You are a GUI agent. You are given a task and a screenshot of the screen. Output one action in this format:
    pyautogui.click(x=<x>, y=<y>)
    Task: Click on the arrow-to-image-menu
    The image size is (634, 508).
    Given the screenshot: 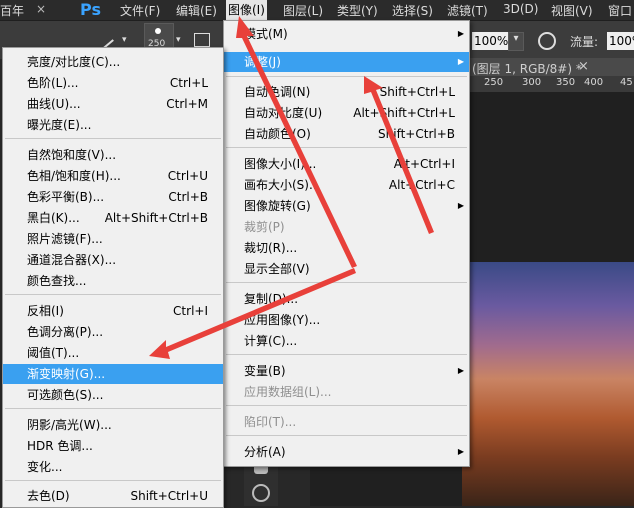 What is the action you would take?
    pyautogui.click(x=296, y=142)
    